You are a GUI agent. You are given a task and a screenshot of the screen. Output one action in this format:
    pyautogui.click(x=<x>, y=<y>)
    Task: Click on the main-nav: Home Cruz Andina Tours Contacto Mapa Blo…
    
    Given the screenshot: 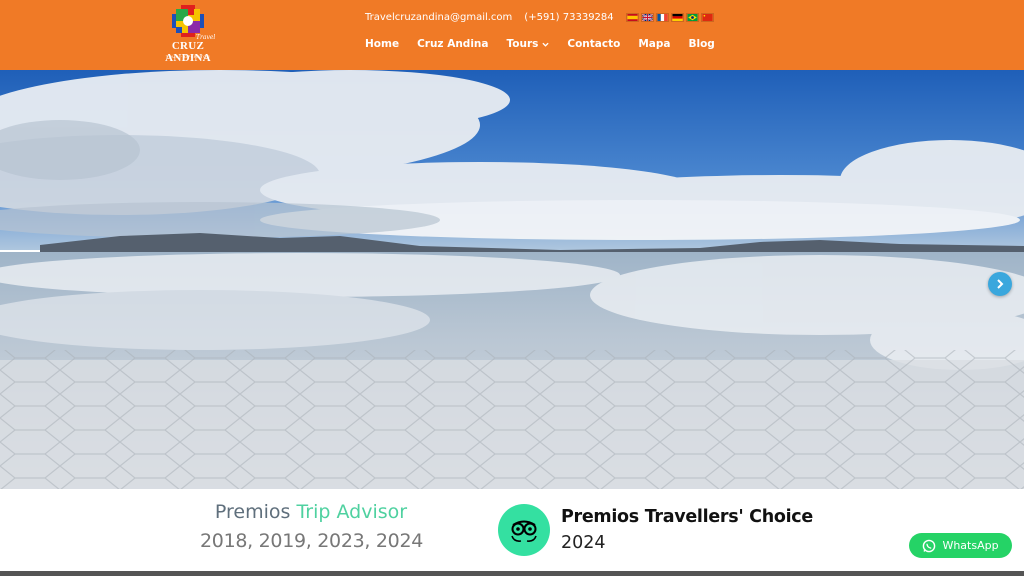 What is the action you would take?
    pyautogui.click(x=540, y=44)
    